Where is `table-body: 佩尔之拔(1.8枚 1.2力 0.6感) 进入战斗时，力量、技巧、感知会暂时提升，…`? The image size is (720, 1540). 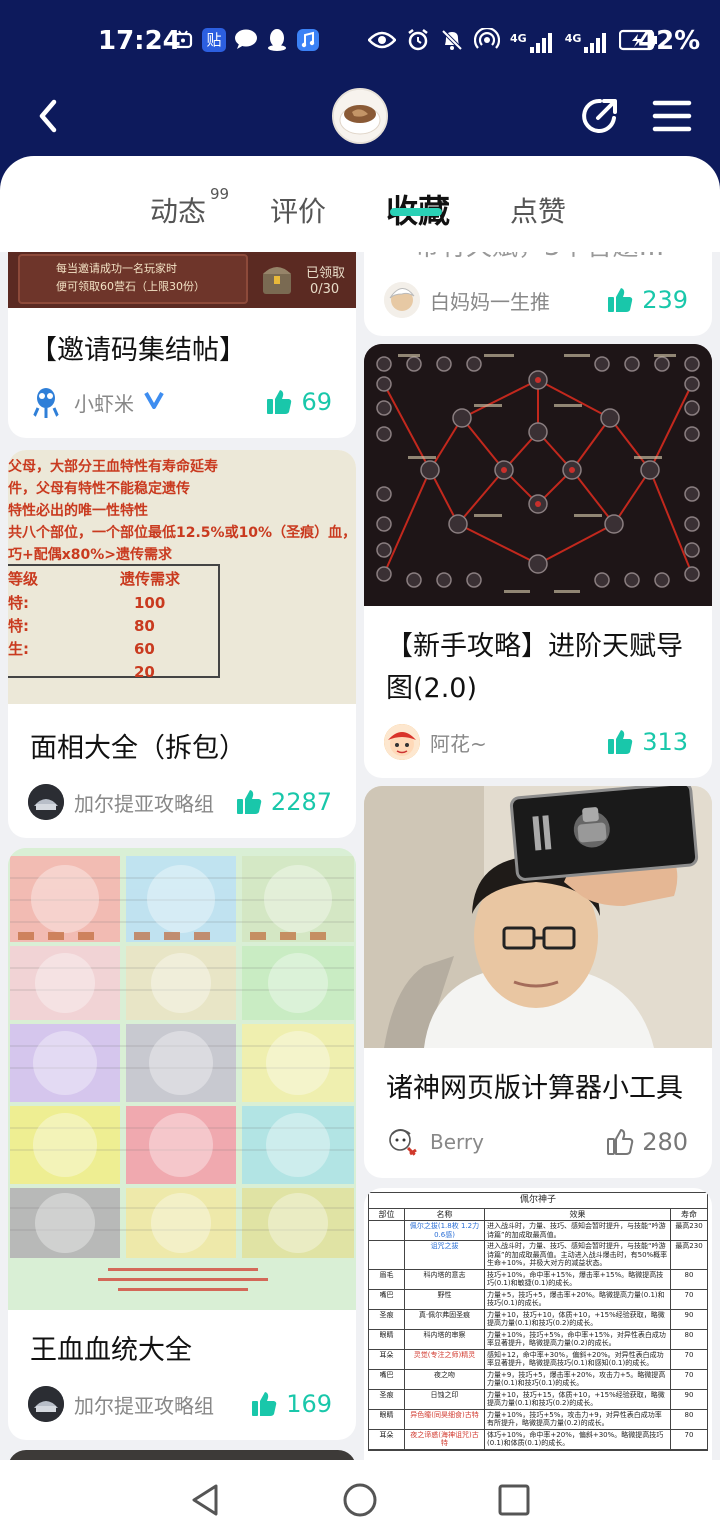
table-body: 佩尔之拔(1.8枚 1.2力 0.6感) 进入战斗时，力量、技巧、感知会暂时提升，… is located at coordinates (538, 1335).